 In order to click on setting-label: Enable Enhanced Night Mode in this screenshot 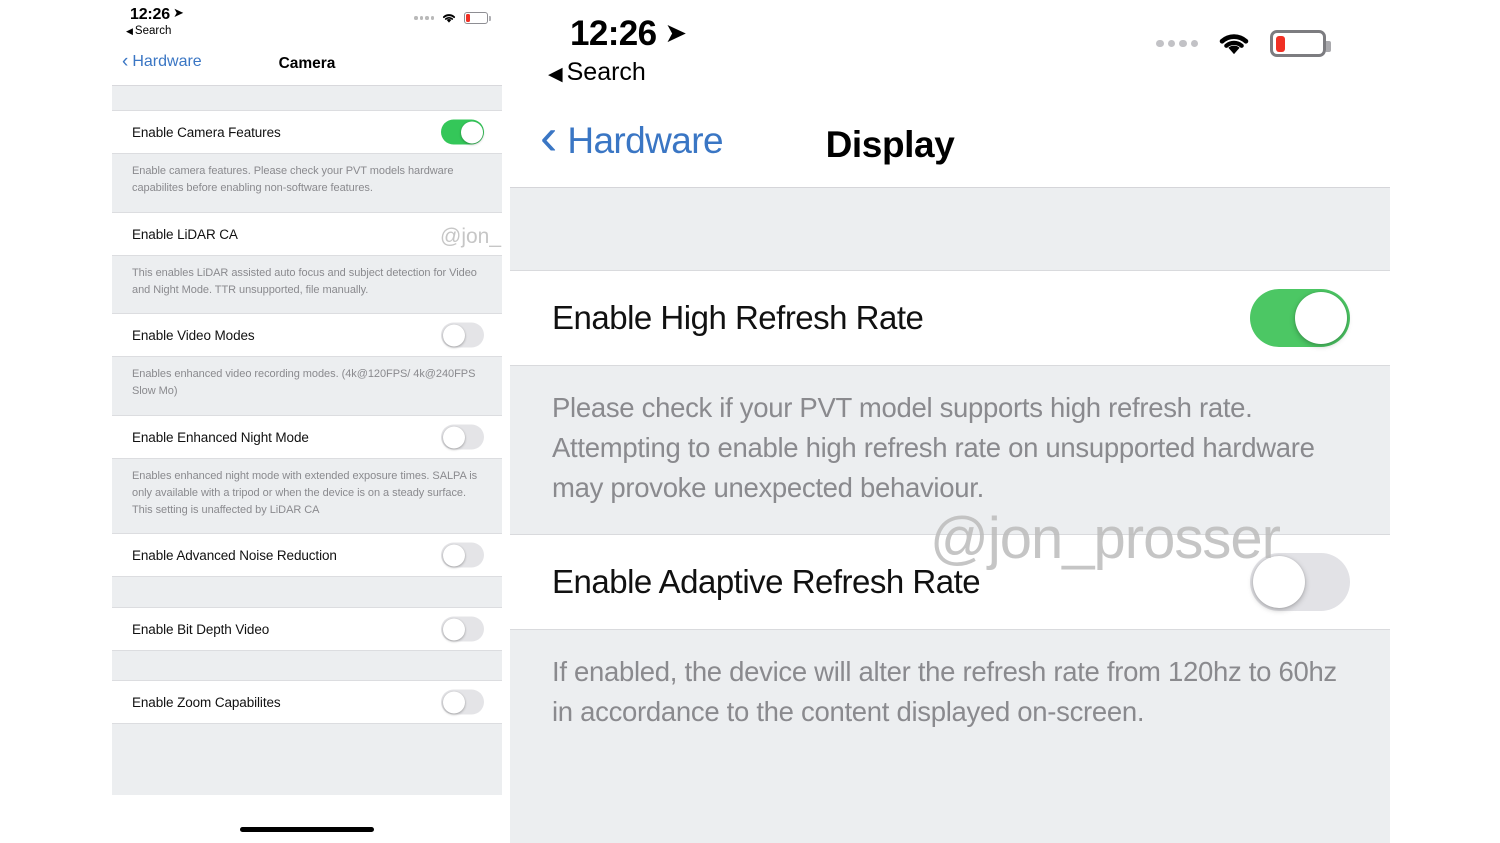, I will do `click(220, 437)`.